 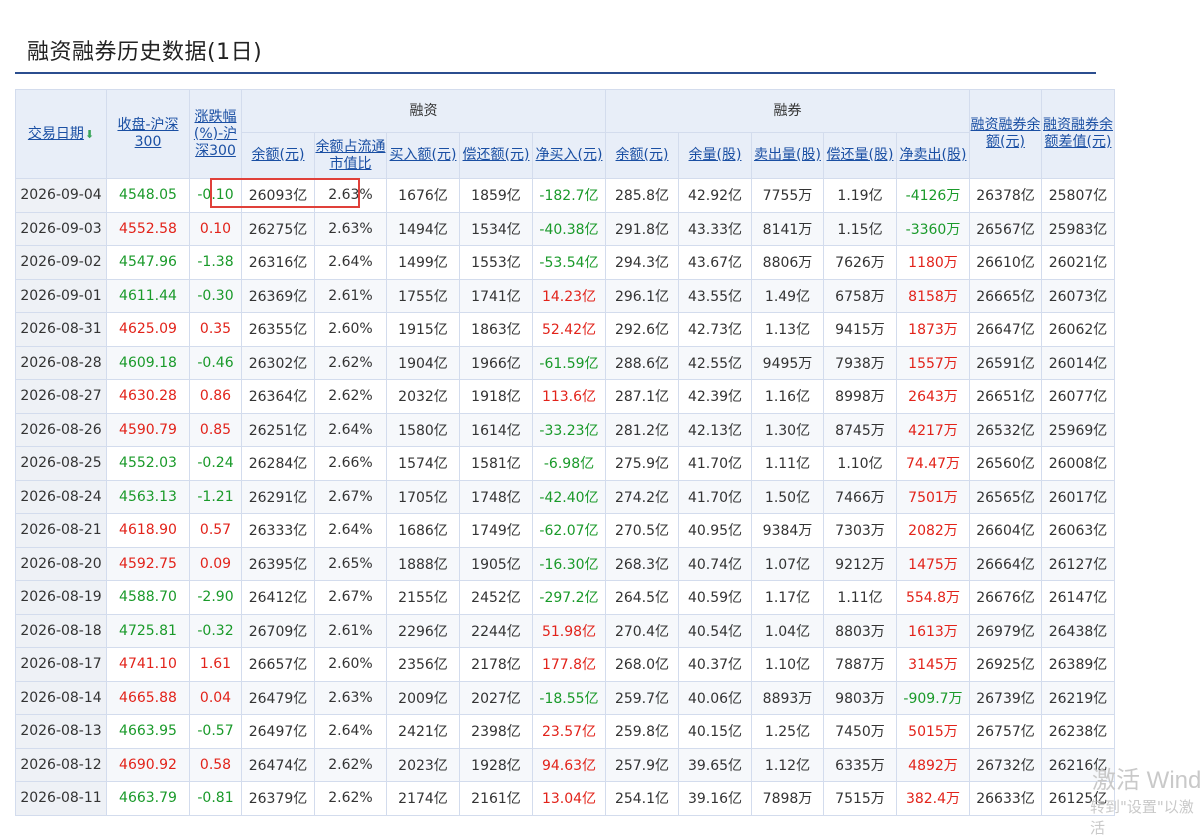 I want to click on col-header-short-sell: 卖出量(股), so click(x=787, y=155).